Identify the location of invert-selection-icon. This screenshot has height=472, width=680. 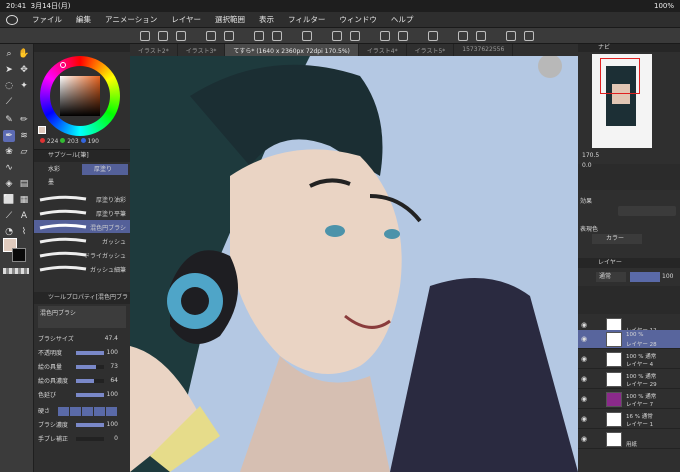
(355, 36).